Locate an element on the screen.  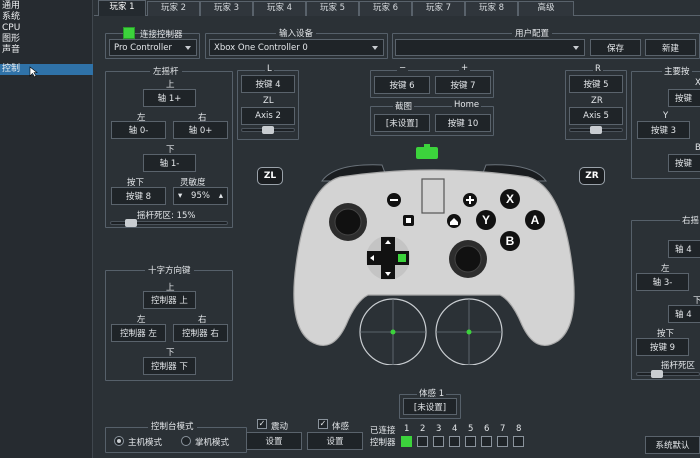
zl-button: Axis 2 is located at coordinates (268, 116).